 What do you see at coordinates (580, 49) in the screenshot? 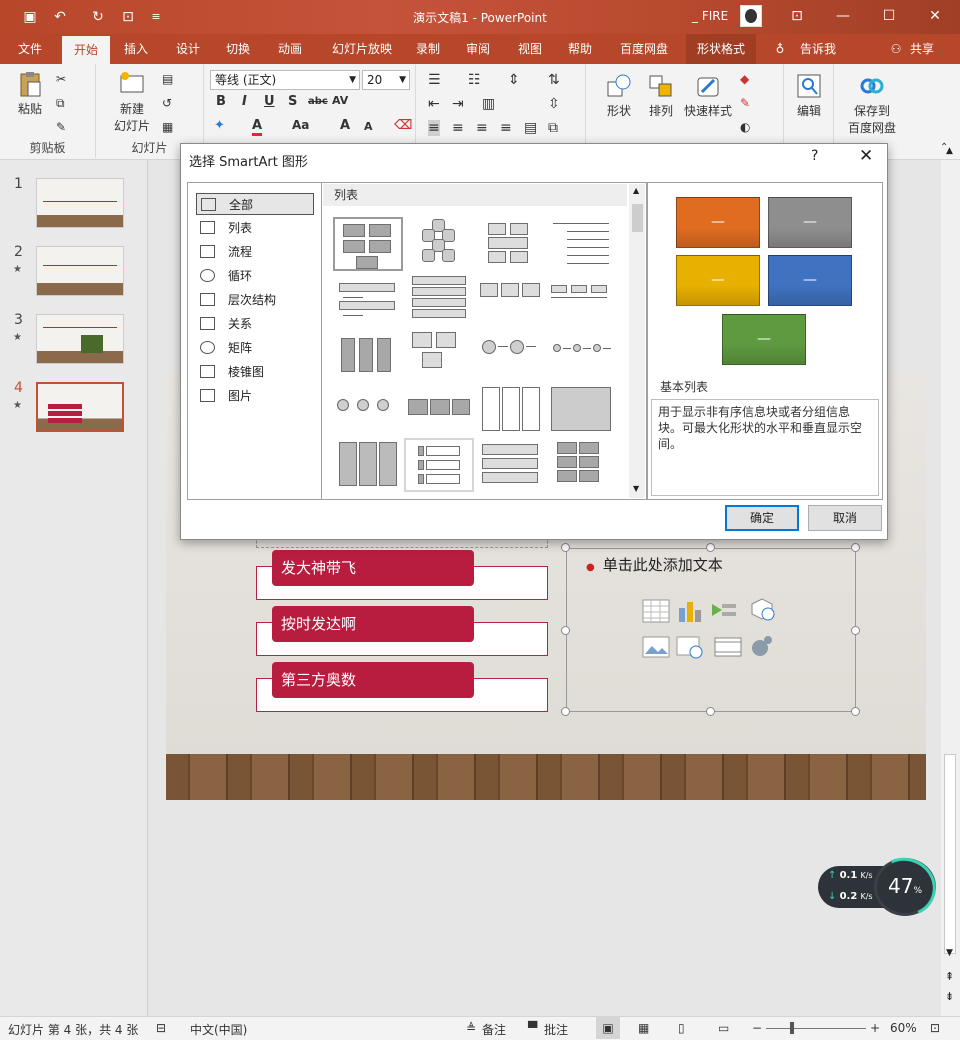
I see `tab-help: 帮助` at bounding box center [580, 49].